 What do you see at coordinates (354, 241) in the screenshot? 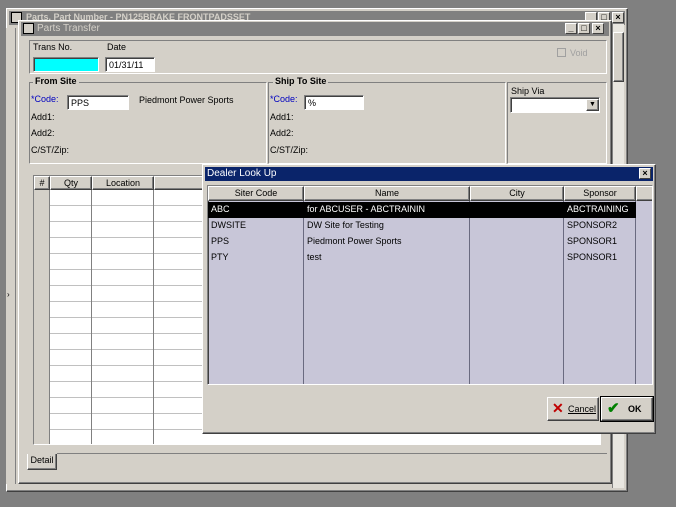
I see `table-cell-name: Piedmont Power Sports` at bounding box center [354, 241].